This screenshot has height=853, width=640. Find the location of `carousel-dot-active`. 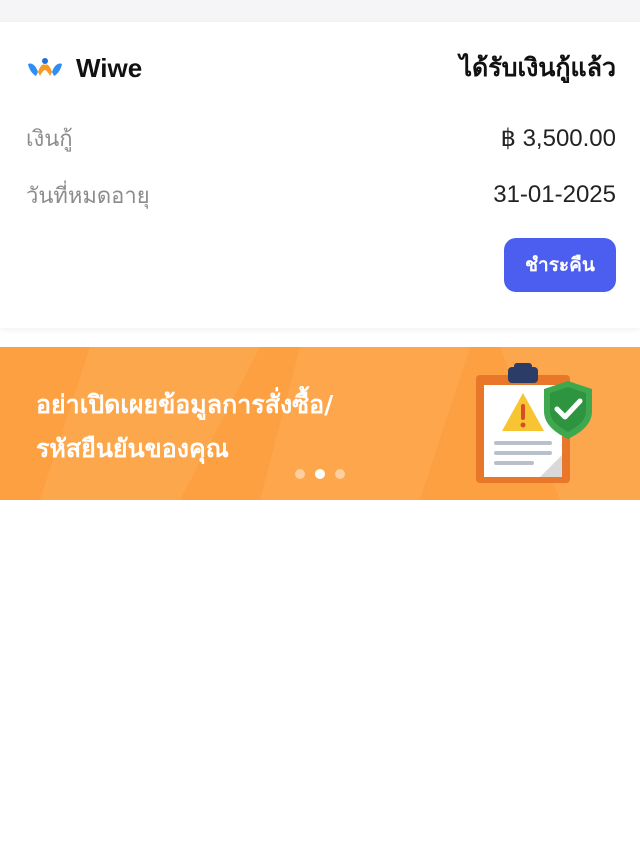

carousel-dot-active is located at coordinates (320, 474).